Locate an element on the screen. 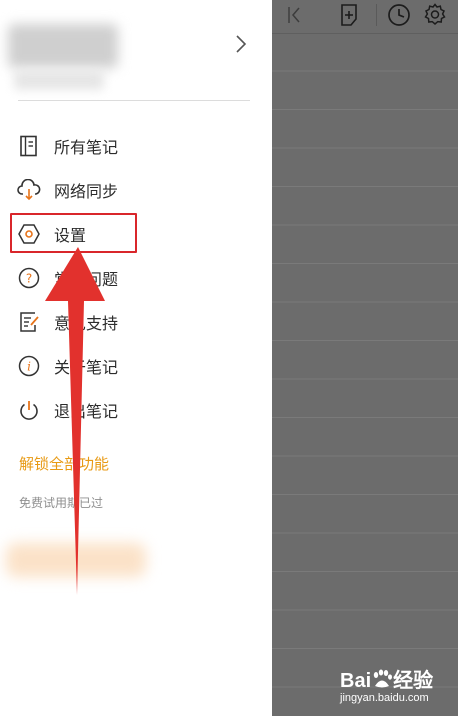  power-icon is located at coordinates (29, 410).